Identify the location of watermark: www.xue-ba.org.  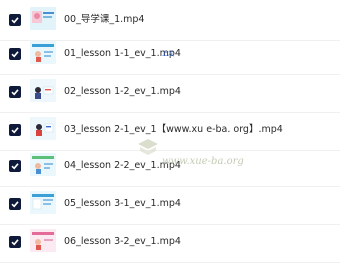
(196, 152).